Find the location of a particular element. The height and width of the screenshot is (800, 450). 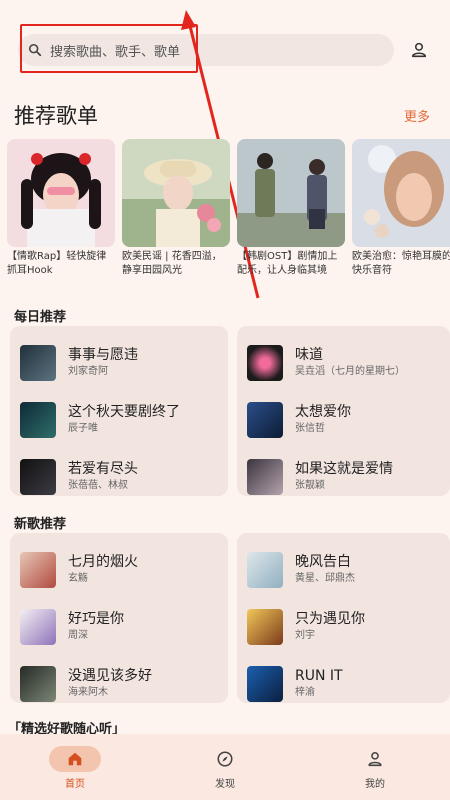

song-item: 这个秋天要剧终了 辰子唯 is located at coordinates (119, 419).